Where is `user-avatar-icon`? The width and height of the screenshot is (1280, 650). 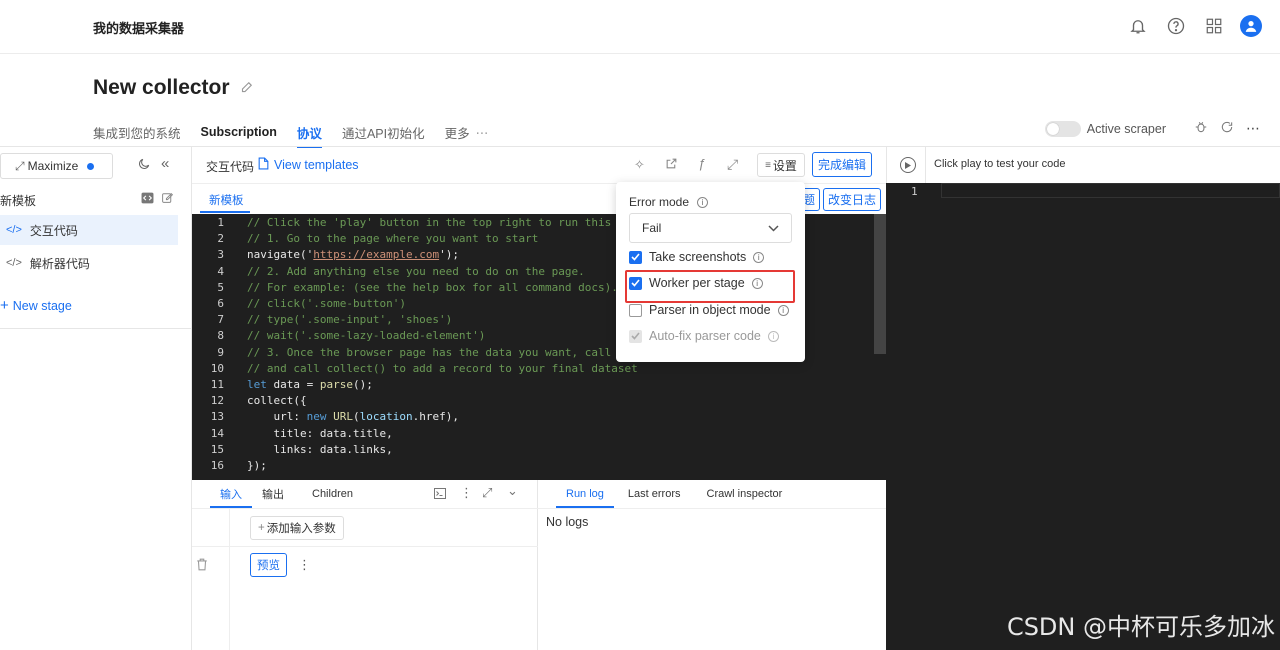
user-avatar-icon is located at coordinates (1251, 26).